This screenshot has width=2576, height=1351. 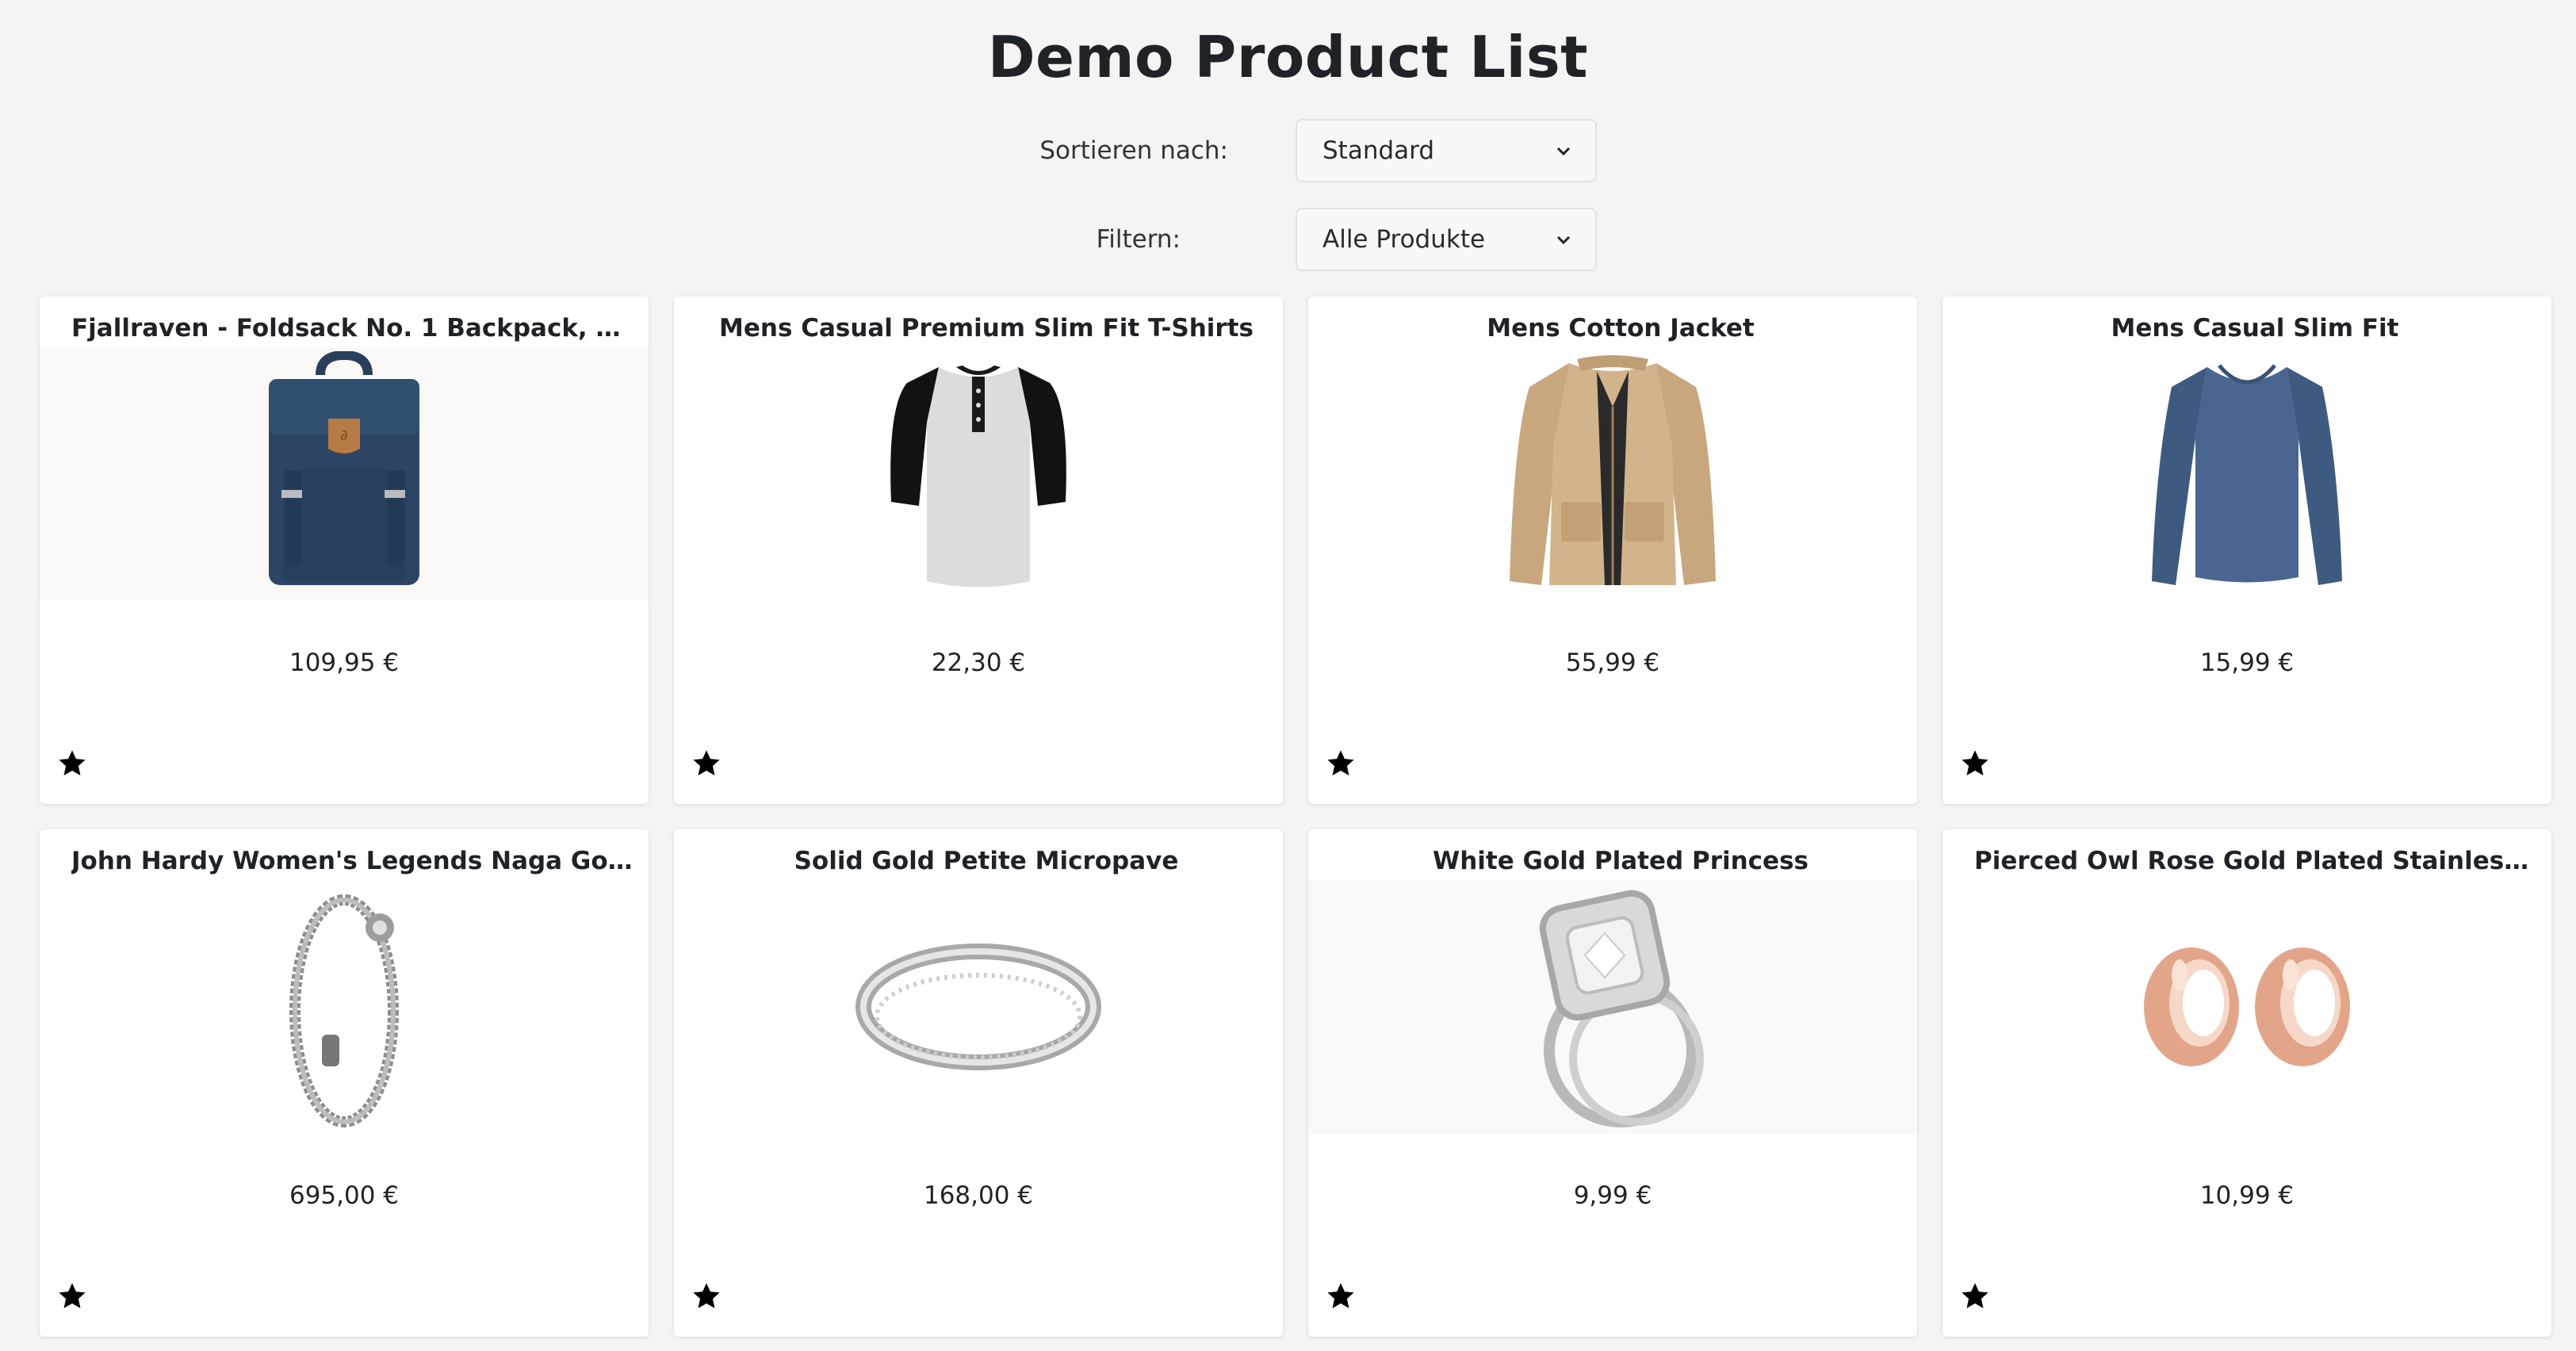 I want to click on filter-select-value: Alle Produkte, so click(x=1404, y=239).